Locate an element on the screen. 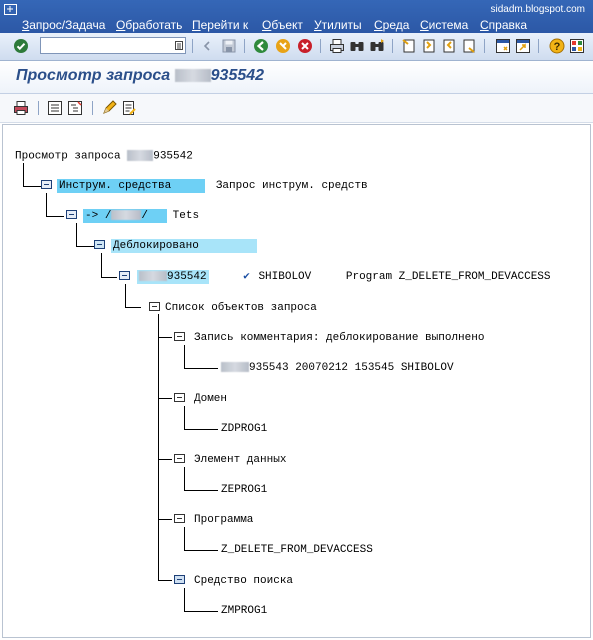 The image size is (593, 640). new-session-icon is located at coordinates (503, 46).